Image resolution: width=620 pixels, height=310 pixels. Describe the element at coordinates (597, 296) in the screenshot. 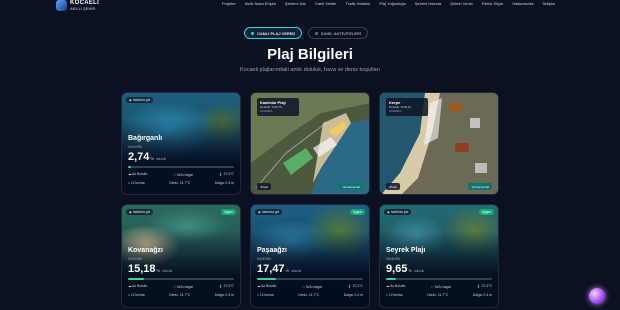

I see `assistant-orb-icon` at that location.